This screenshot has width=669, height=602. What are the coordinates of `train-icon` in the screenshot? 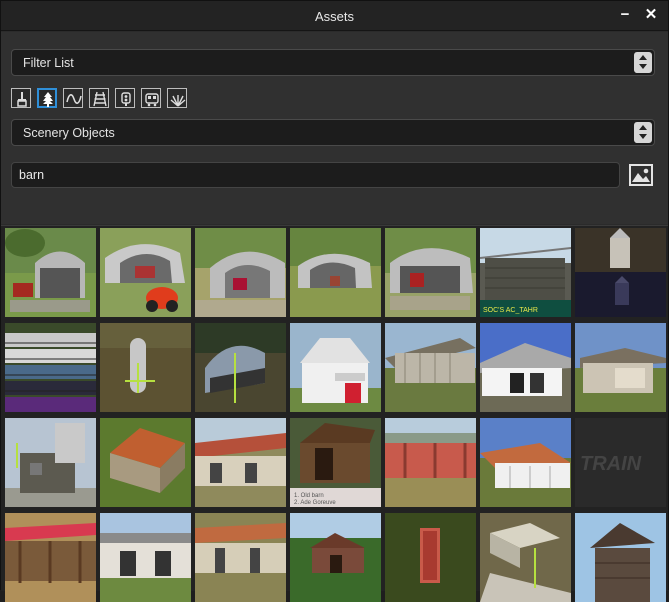 It's located at (151, 98).